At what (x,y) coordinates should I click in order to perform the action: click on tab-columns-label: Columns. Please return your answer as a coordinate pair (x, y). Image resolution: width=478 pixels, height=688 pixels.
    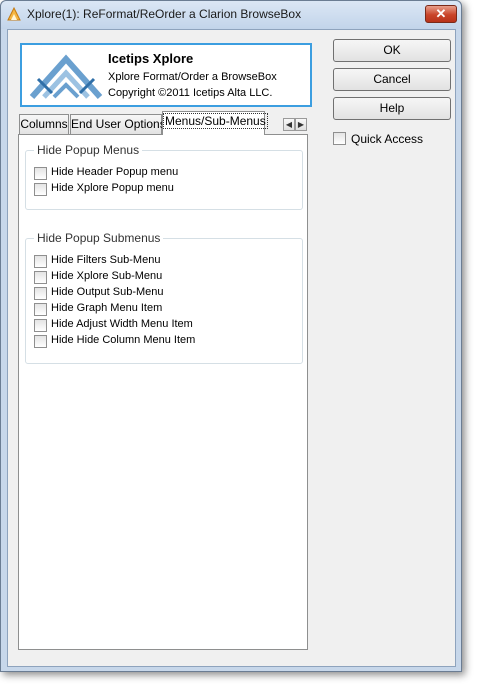
    Looking at the image, I should click on (44, 124).